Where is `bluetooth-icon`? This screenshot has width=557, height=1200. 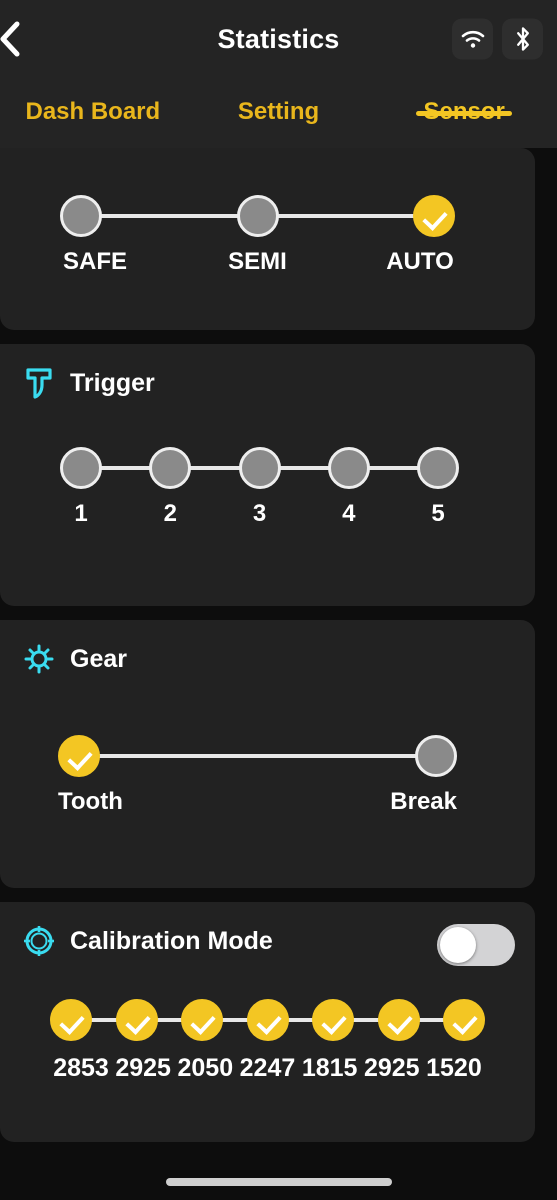 bluetooth-icon is located at coordinates (522, 39).